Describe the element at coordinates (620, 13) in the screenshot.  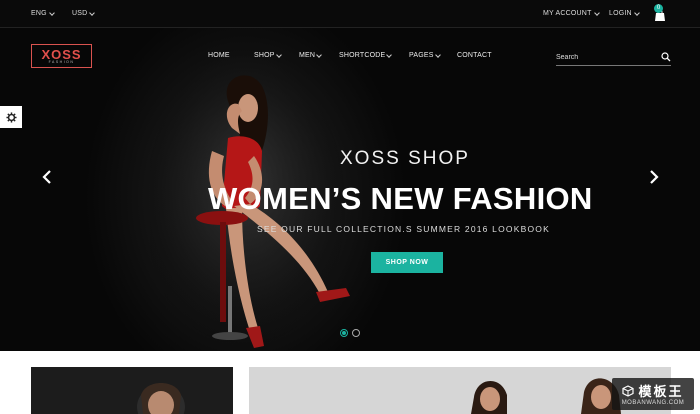
I see `login-label: LOGIN` at that location.